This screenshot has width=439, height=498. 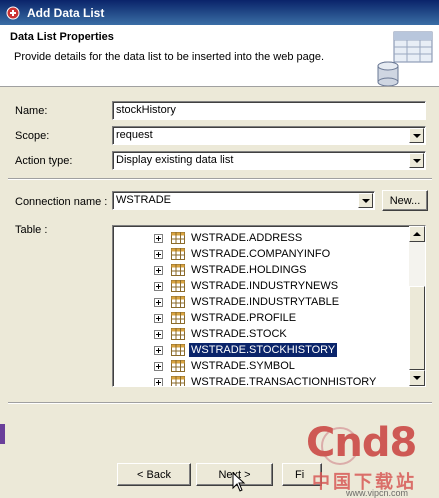 I want to click on tree-item: WSTRADE.SYMBOL, so click(x=261, y=366).